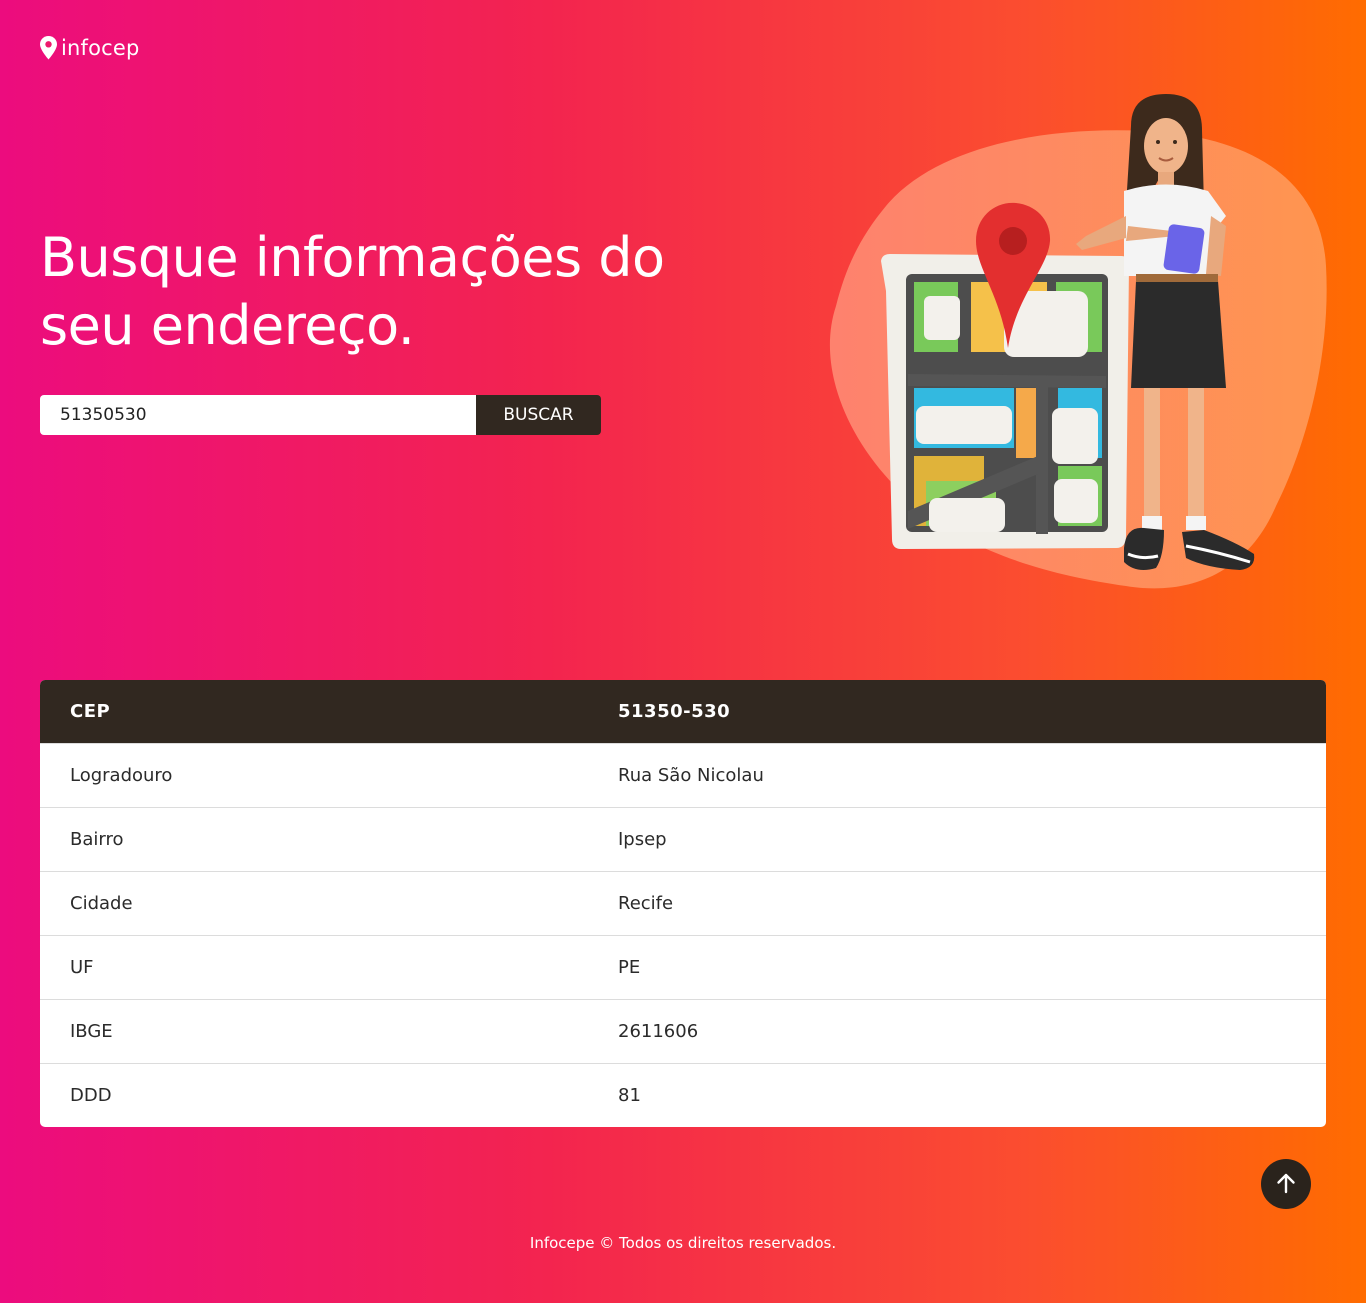 The image size is (1366, 1303). I want to click on map-pin-icon, so click(48, 48).